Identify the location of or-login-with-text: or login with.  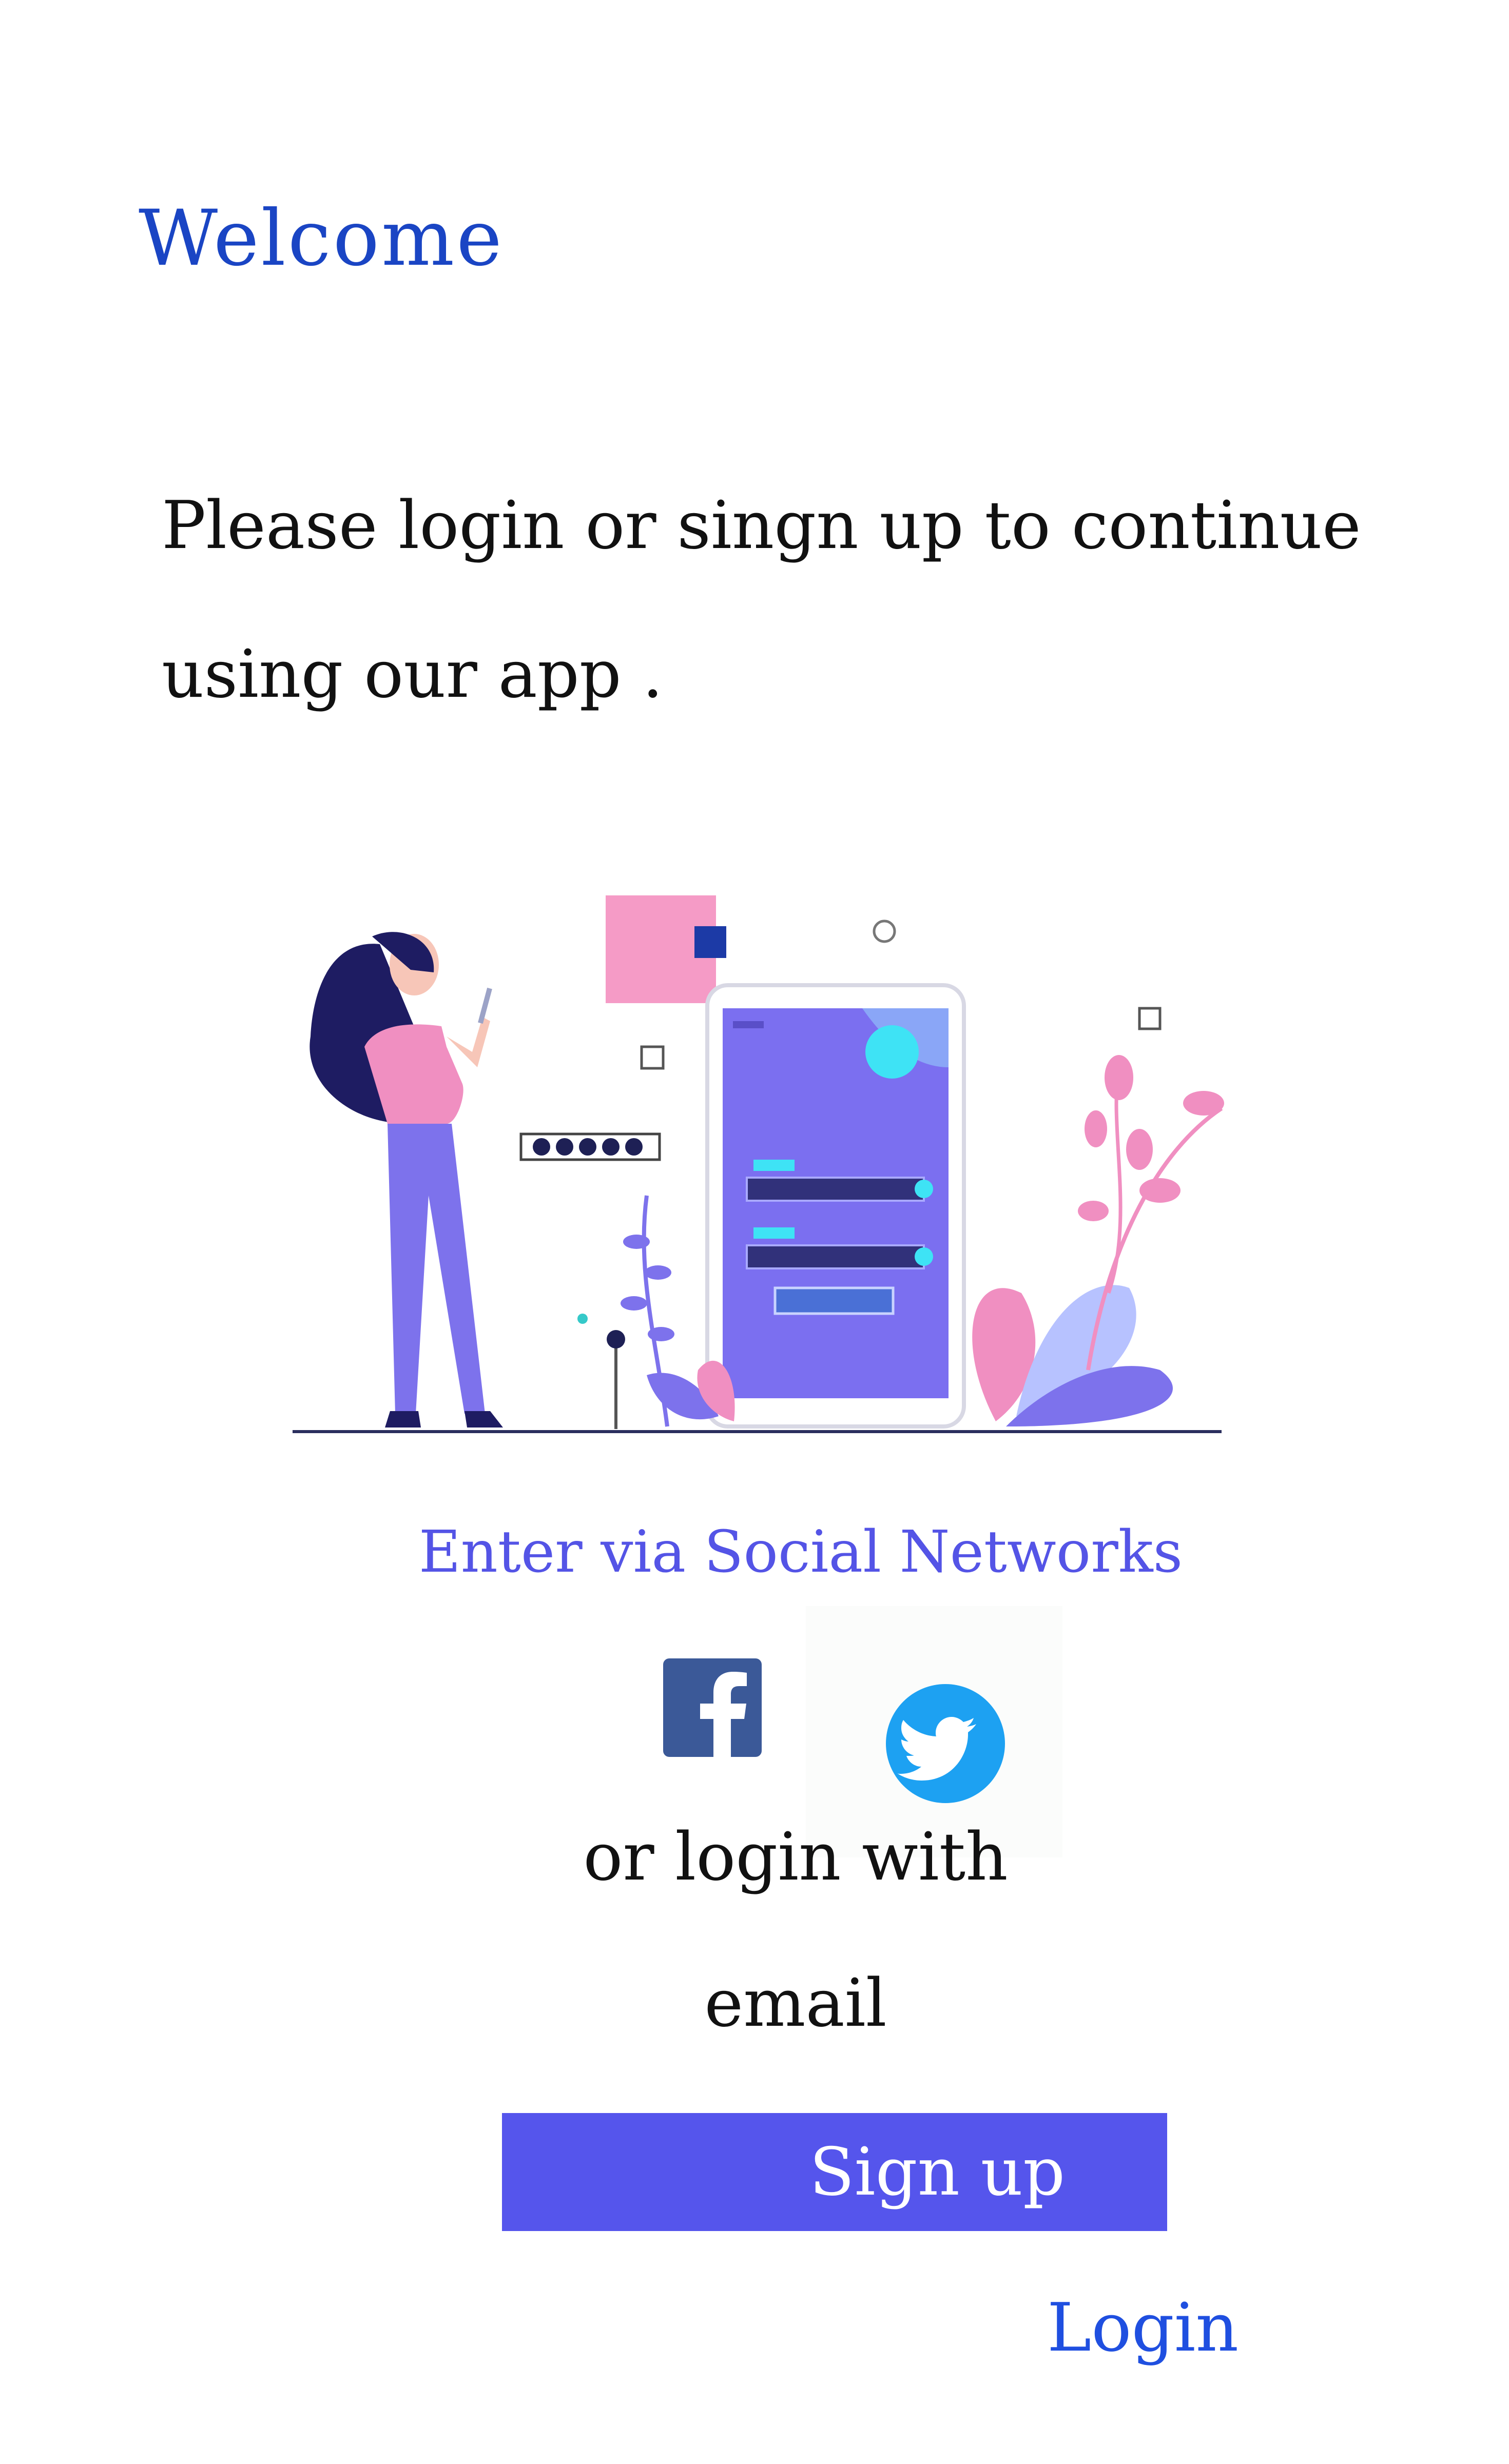
(796, 1857).